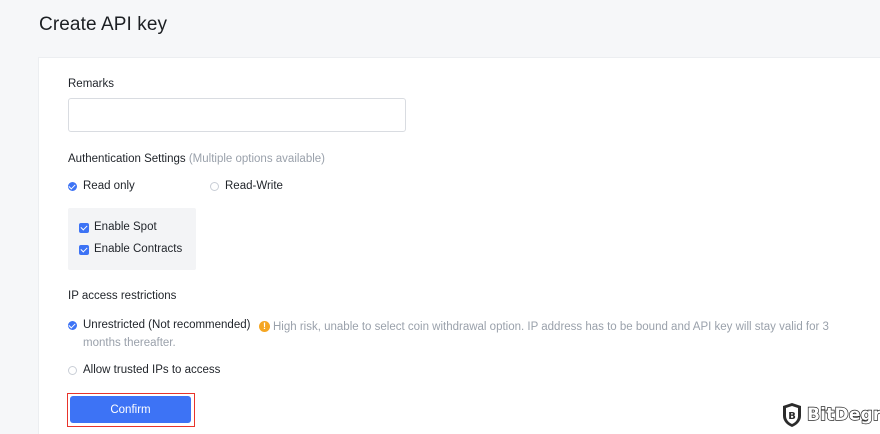 The height and width of the screenshot is (434, 880). What do you see at coordinates (132, 239) in the screenshot?
I see `permission-options: Enable Spot Enable Contracts` at bounding box center [132, 239].